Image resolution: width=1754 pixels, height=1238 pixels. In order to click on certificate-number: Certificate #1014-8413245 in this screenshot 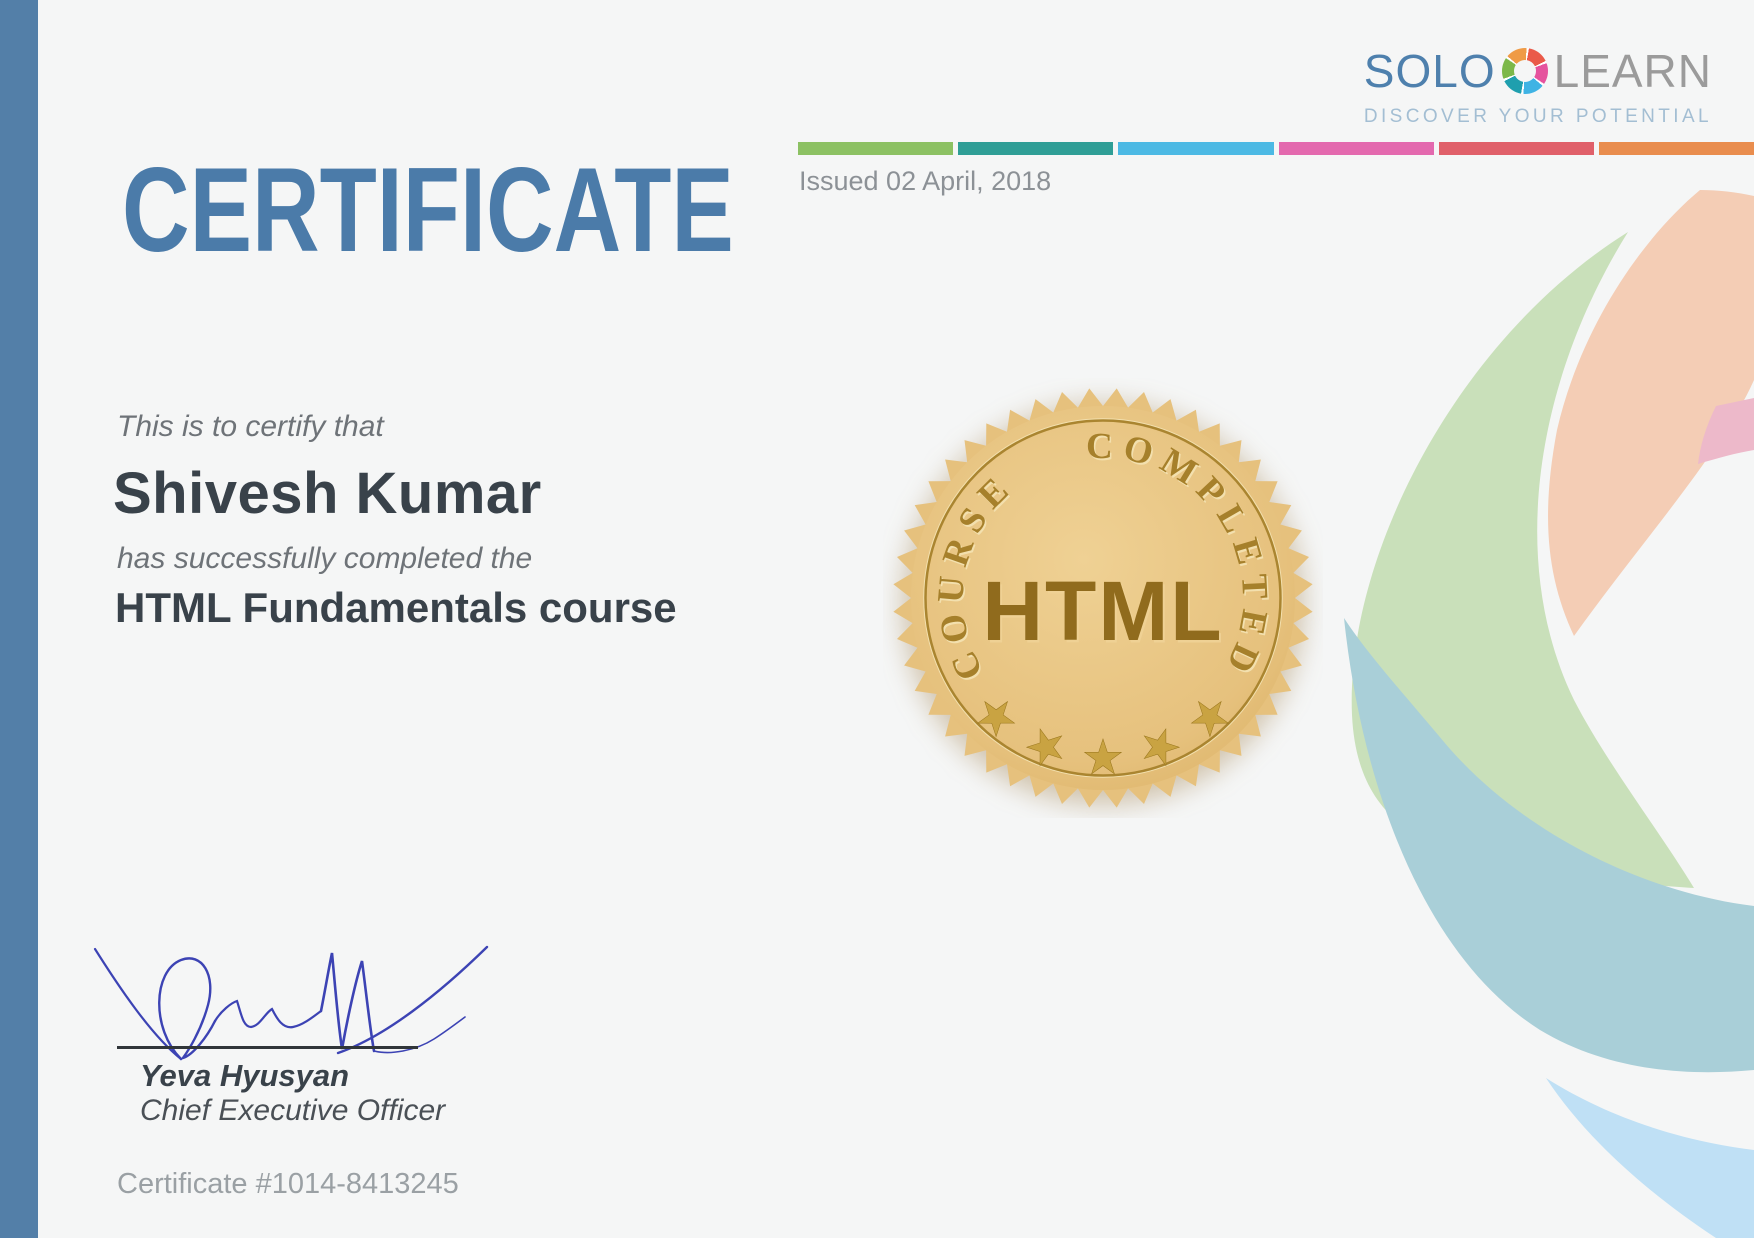, I will do `click(288, 1184)`.